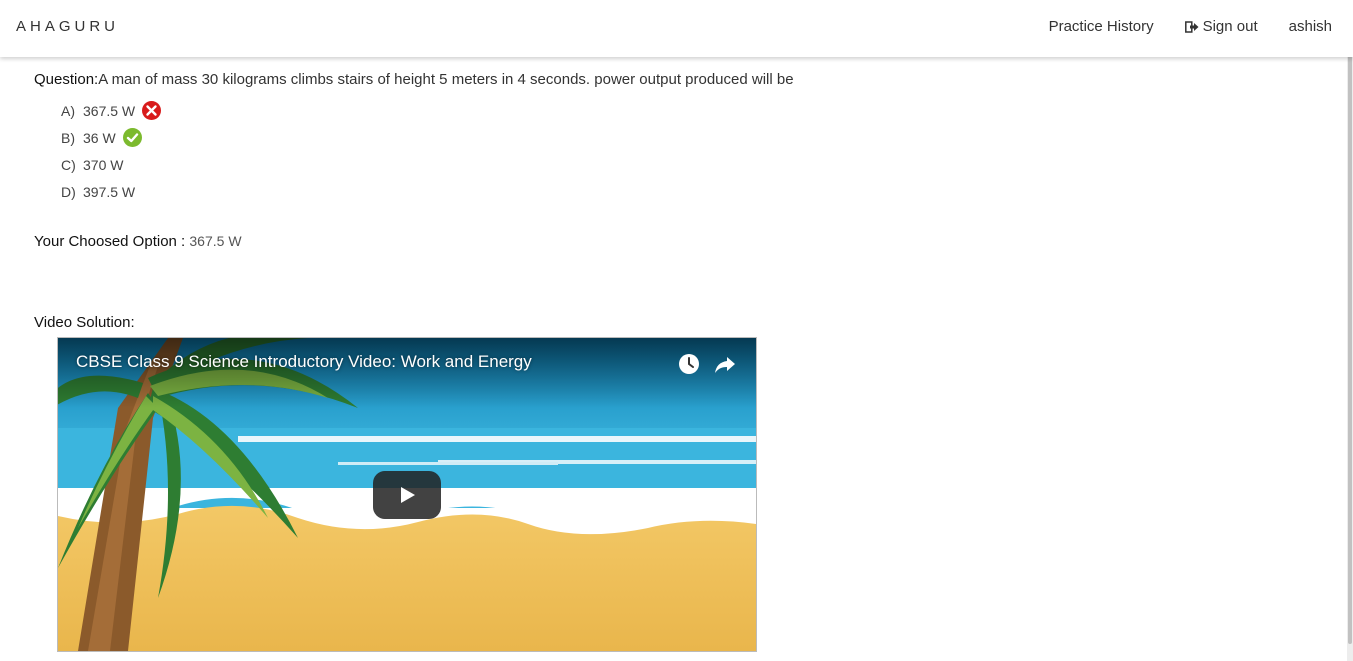  I want to click on option-text: 36 W, so click(99, 137).